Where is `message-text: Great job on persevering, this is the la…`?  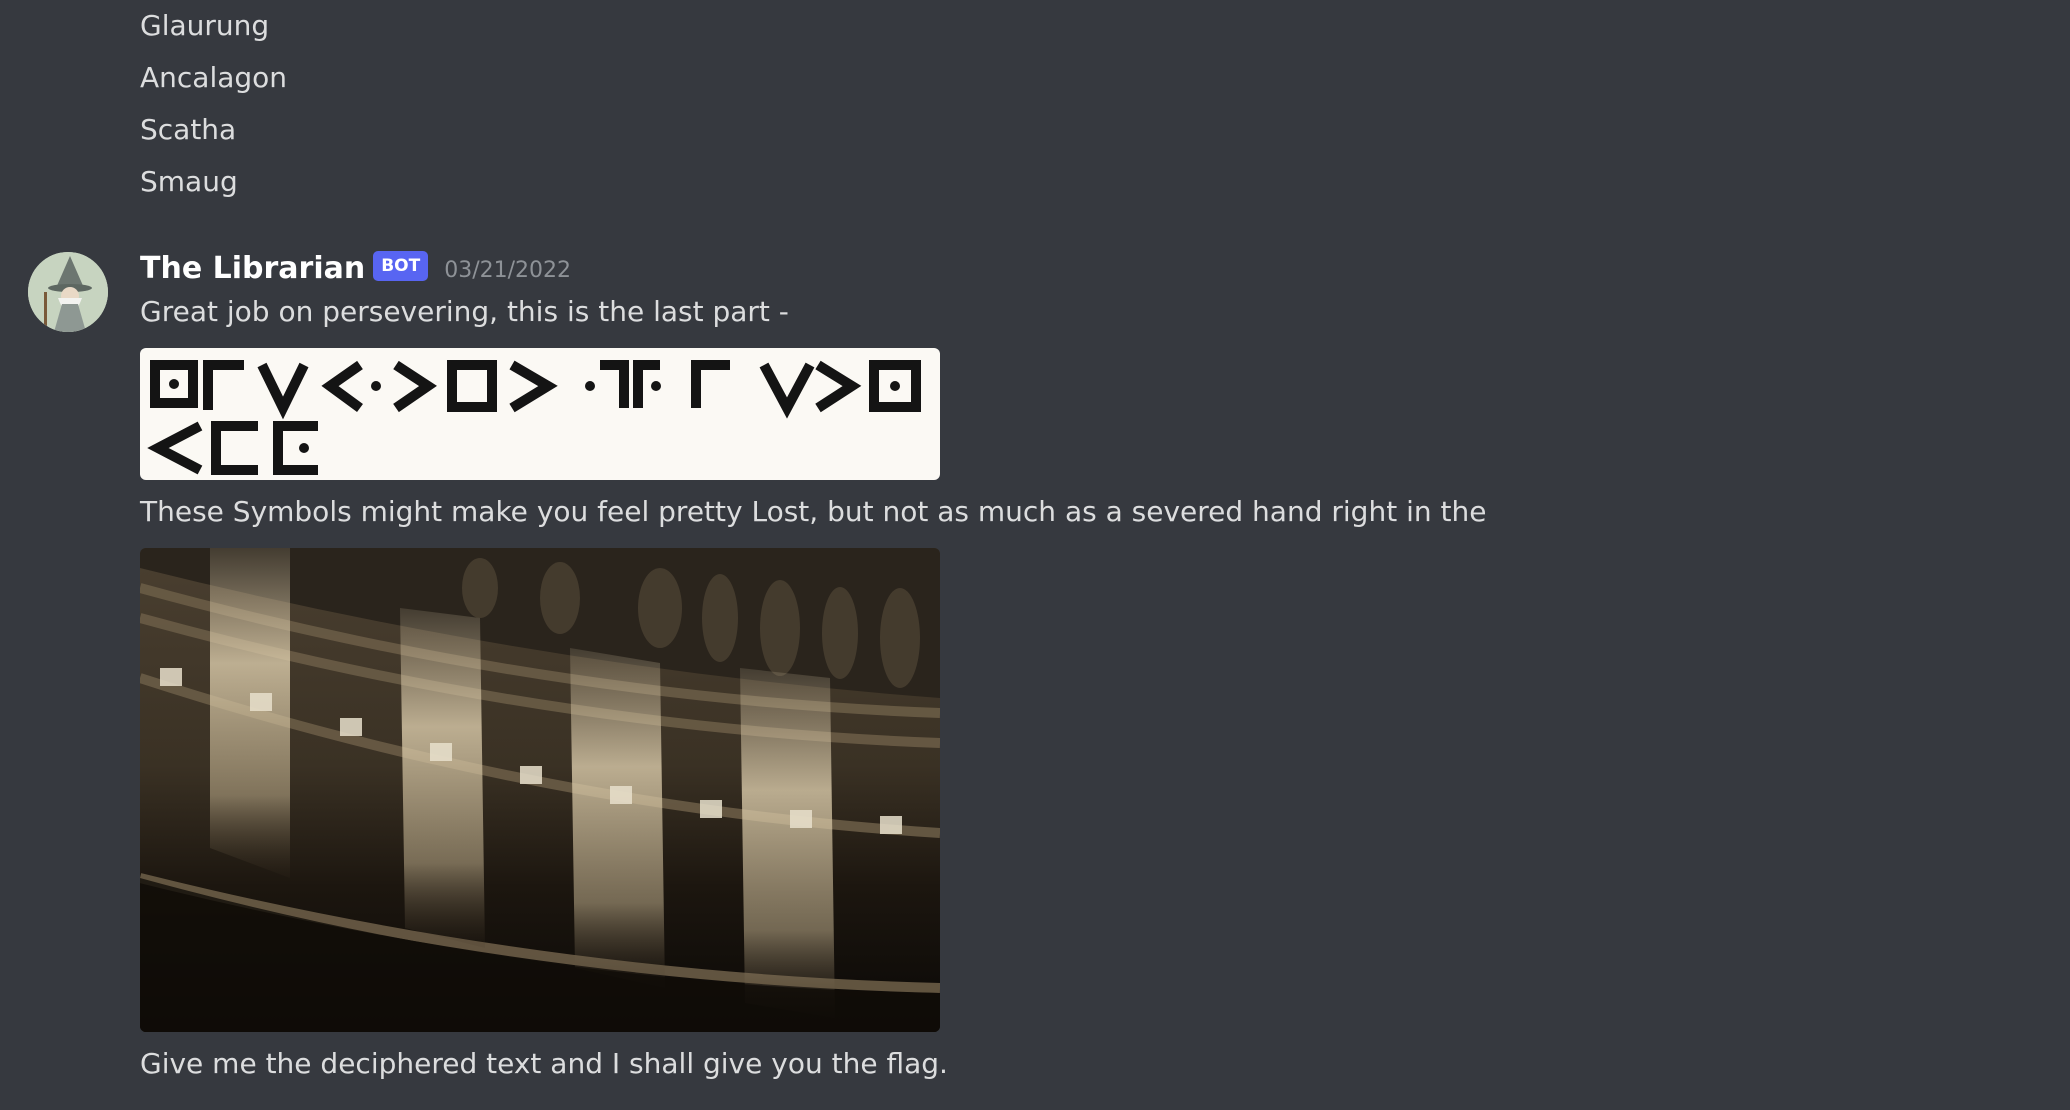 message-text: Great job on persevering, this is the la… is located at coordinates (464, 311).